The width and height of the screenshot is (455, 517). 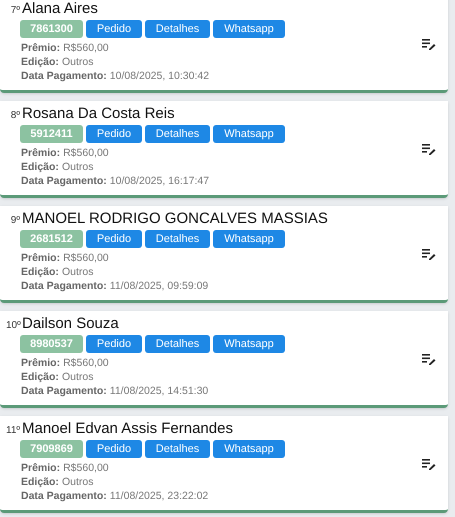 I want to click on rank-number: 10º, so click(x=13, y=326).